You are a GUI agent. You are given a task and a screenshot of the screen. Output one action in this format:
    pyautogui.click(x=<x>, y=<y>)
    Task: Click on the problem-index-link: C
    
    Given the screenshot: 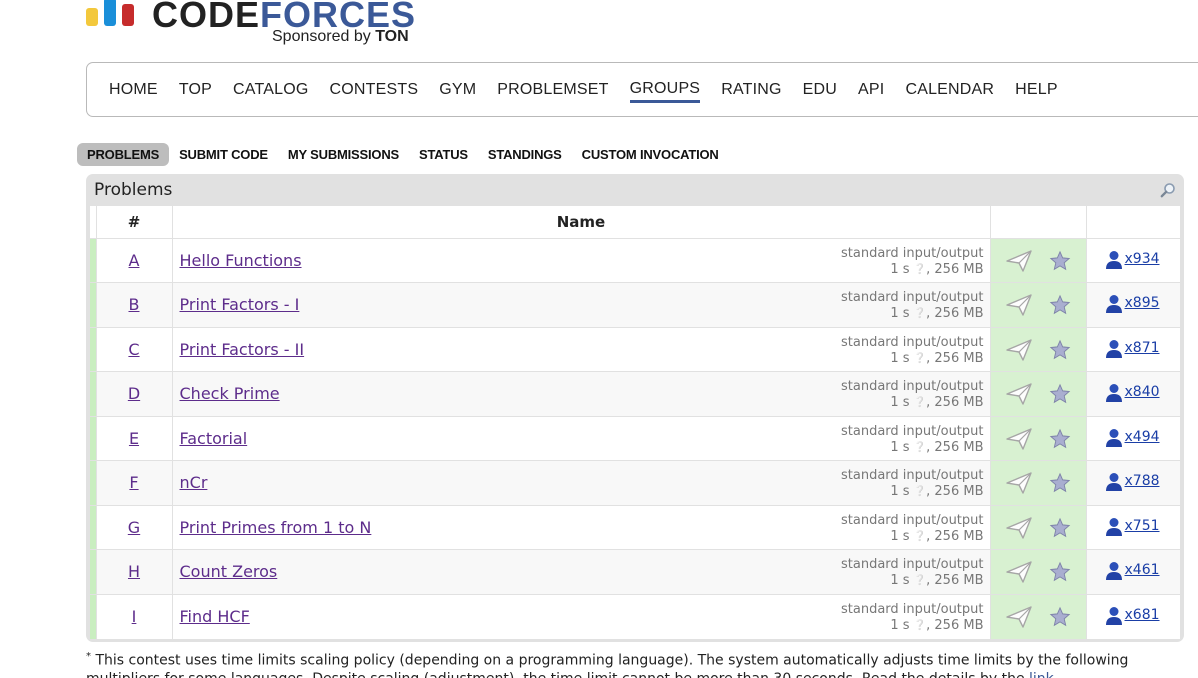 What is the action you would take?
    pyautogui.click(x=133, y=349)
    